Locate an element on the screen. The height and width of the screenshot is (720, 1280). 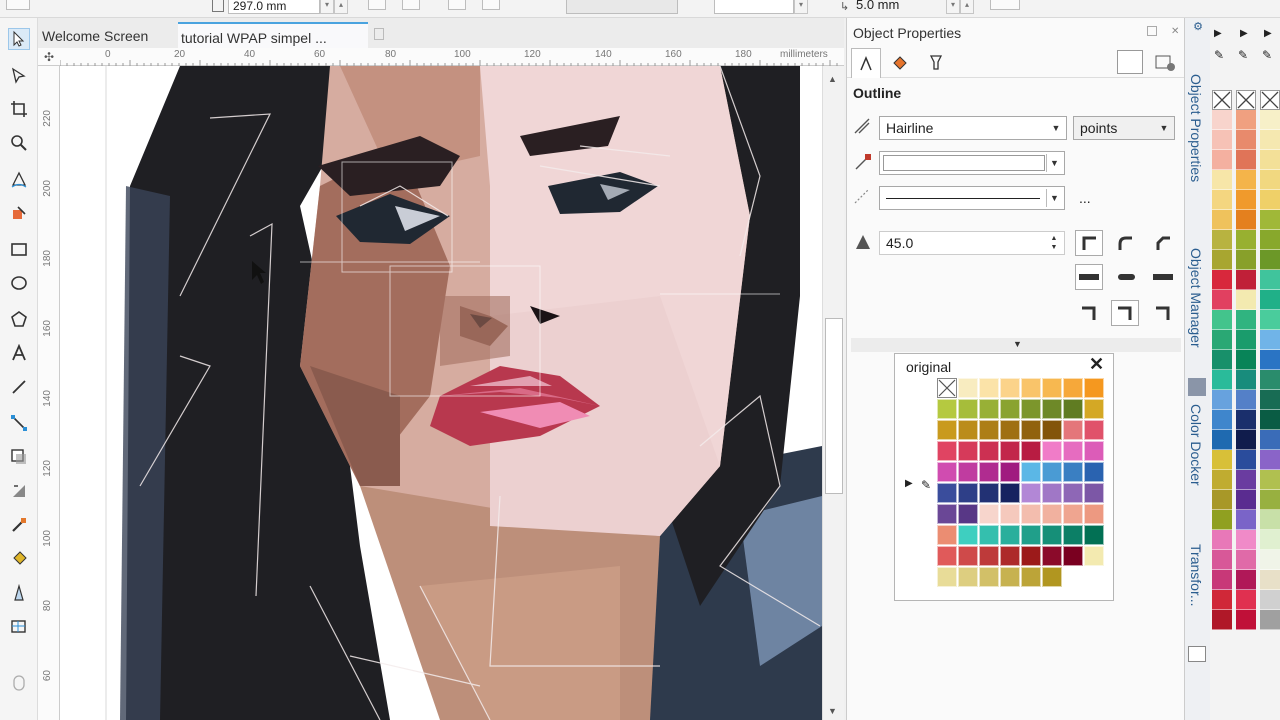
vertical-ruler: 220 200 180 160 140 120 100 80 60 is located at coordinates (49, 393).